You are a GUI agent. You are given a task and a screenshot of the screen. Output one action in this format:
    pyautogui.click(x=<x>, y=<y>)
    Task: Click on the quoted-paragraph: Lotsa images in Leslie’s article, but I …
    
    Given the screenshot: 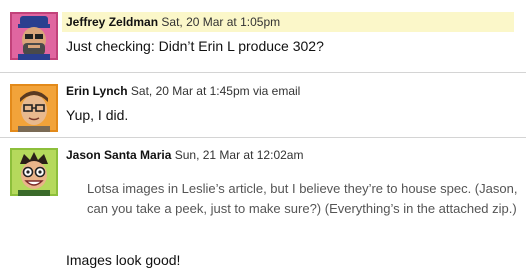 What is the action you would take?
    pyautogui.click(x=302, y=198)
    